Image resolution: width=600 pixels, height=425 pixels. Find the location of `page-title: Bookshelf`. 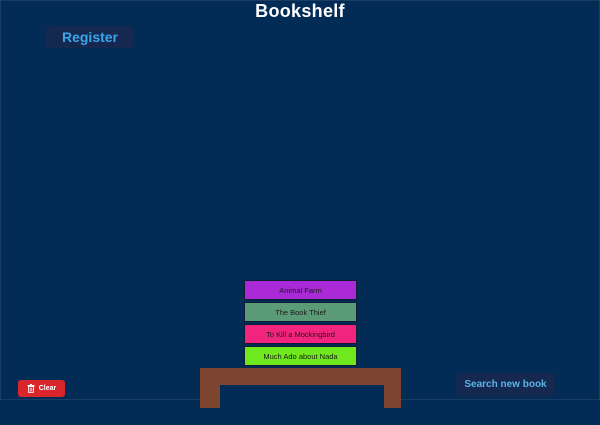

page-title: Bookshelf is located at coordinates (300, 11).